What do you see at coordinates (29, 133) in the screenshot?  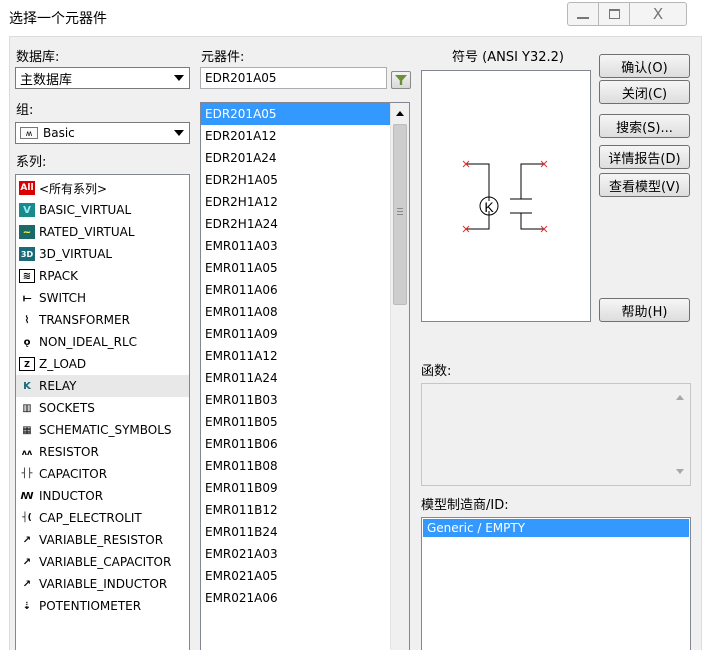 I see `basic-group-icon: ʍ` at bounding box center [29, 133].